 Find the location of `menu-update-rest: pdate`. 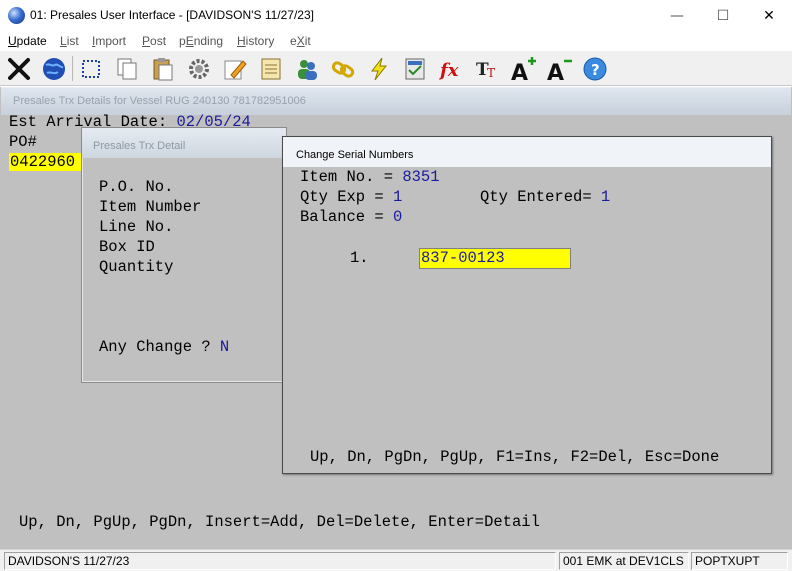

menu-update-rest: pdate is located at coordinates (31, 41).